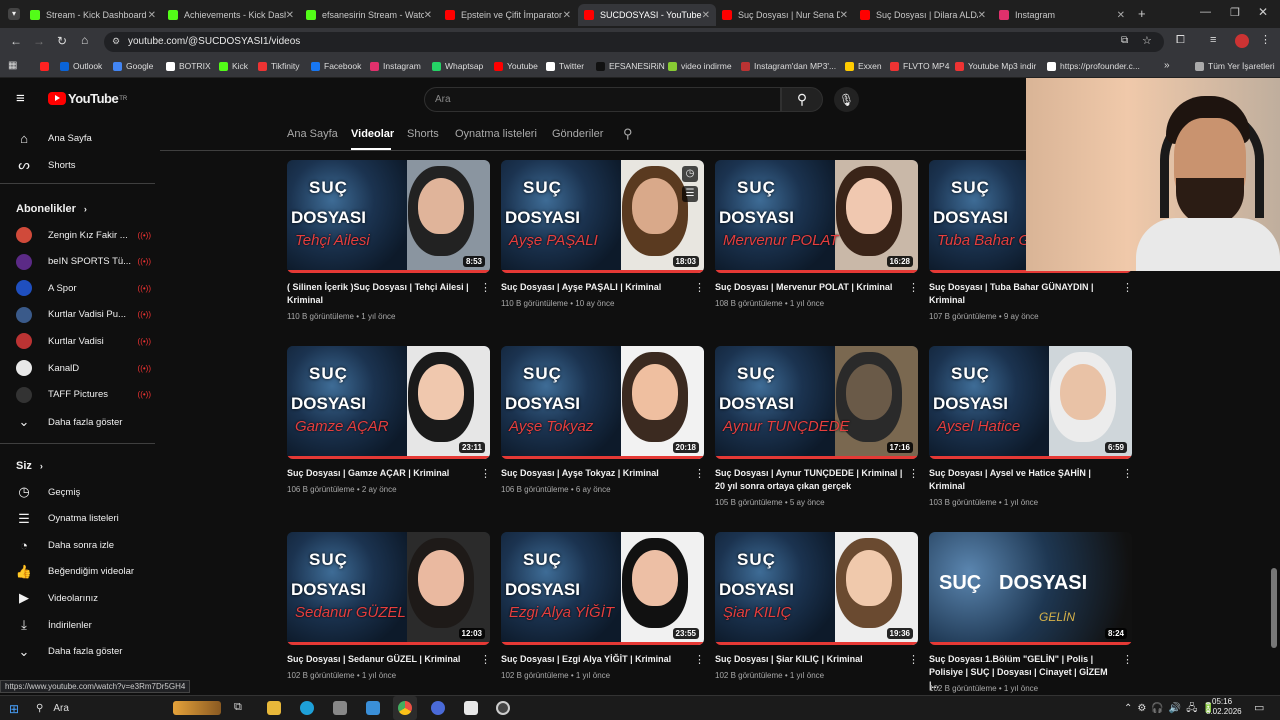 The width and height of the screenshot is (1280, 720). What do you see at coordinates (81, 66) in the screenshot?
I see `bookmark-item: Outlook` at bounding box center [81, 66].